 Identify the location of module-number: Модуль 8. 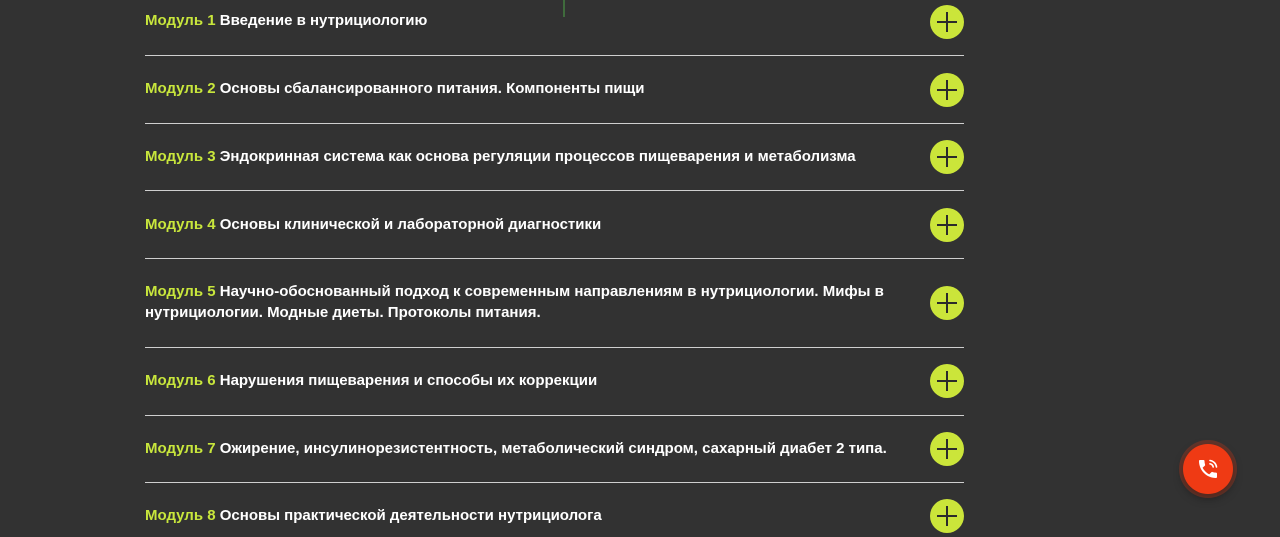
(180, 515).